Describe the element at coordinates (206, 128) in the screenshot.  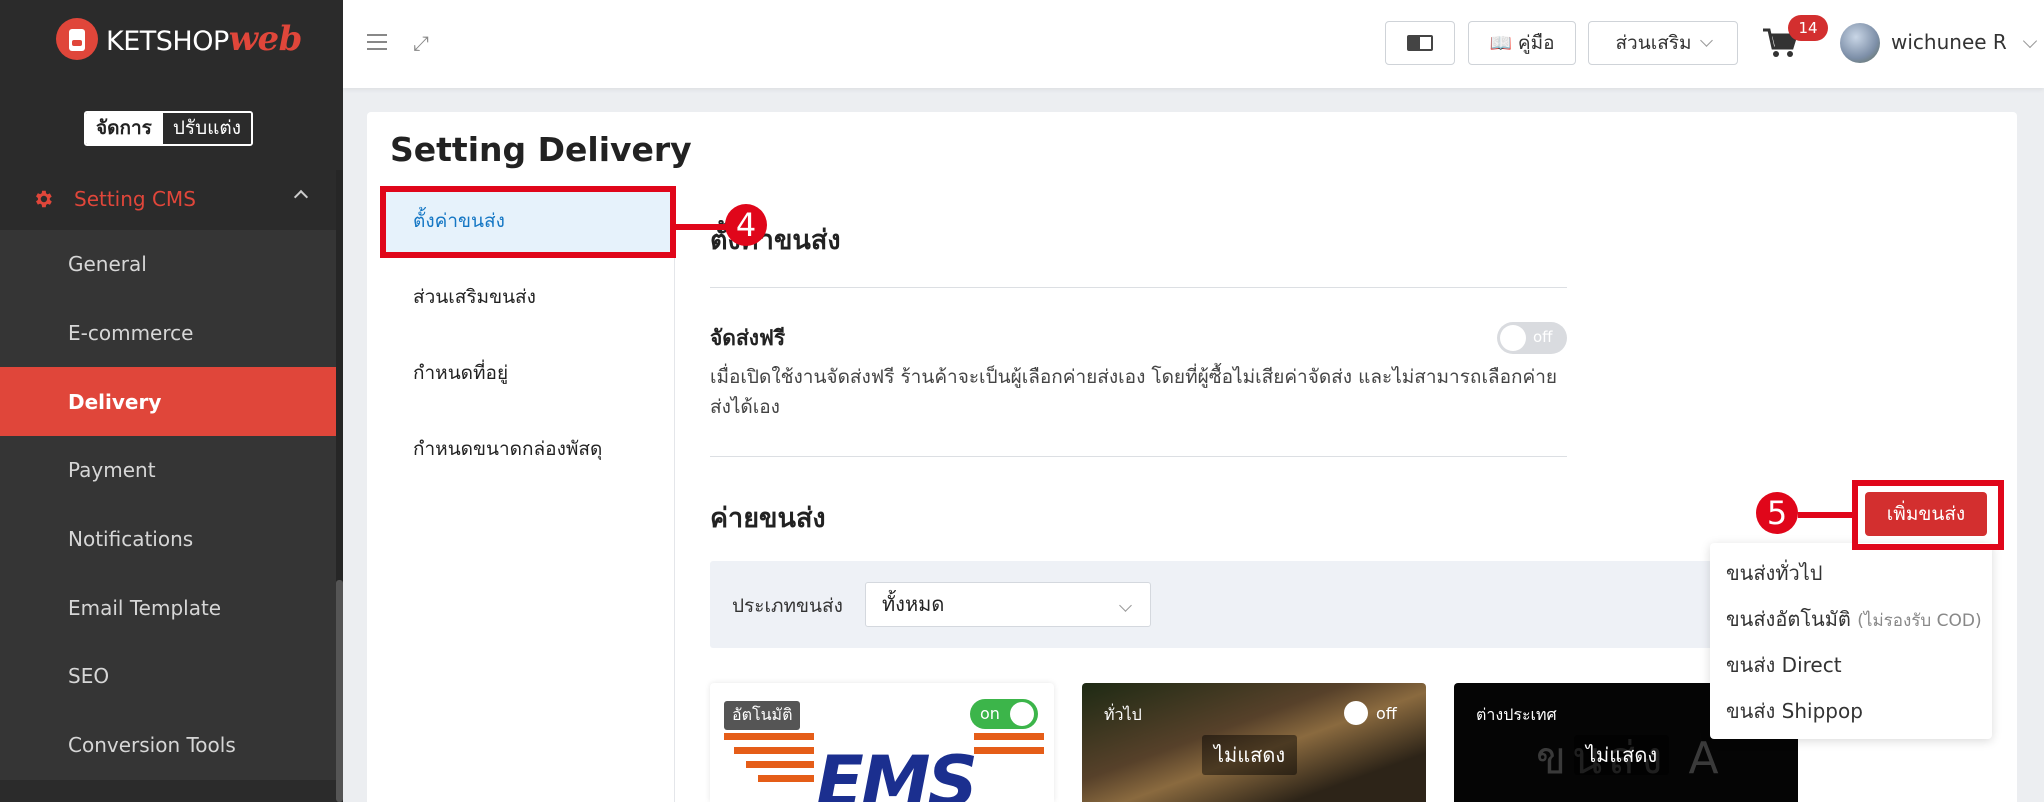
I see `mode-customize-button: ปรับแต่ง` at that location.